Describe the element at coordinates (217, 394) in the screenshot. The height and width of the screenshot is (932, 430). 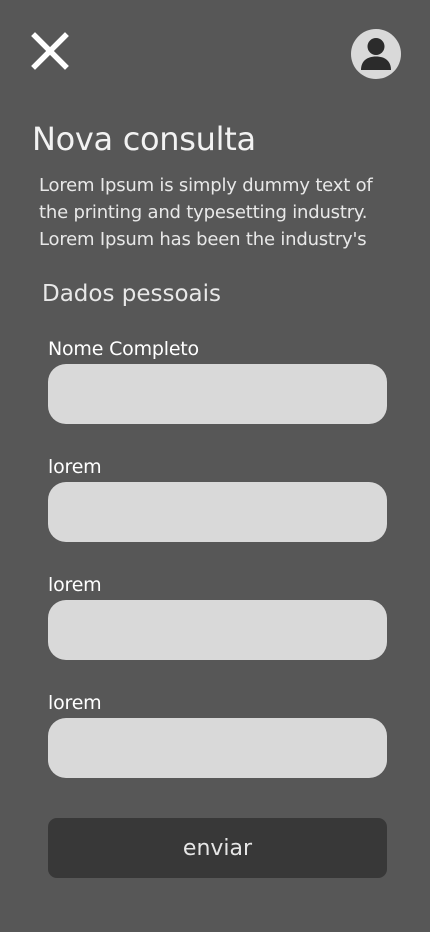
I see `full-name-input` at that location.